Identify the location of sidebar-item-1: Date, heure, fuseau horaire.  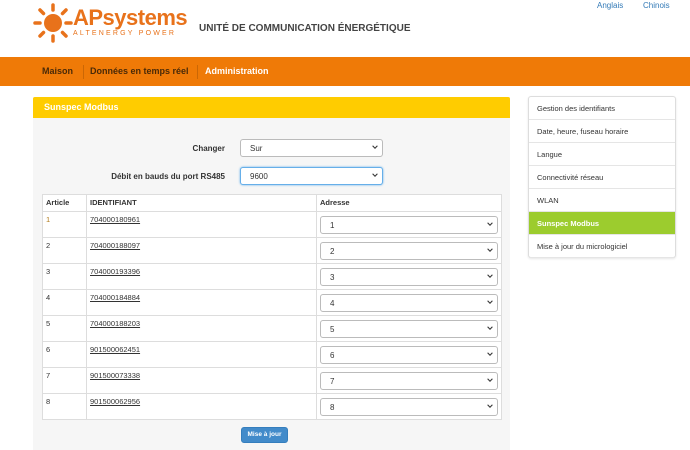
(602, 131).